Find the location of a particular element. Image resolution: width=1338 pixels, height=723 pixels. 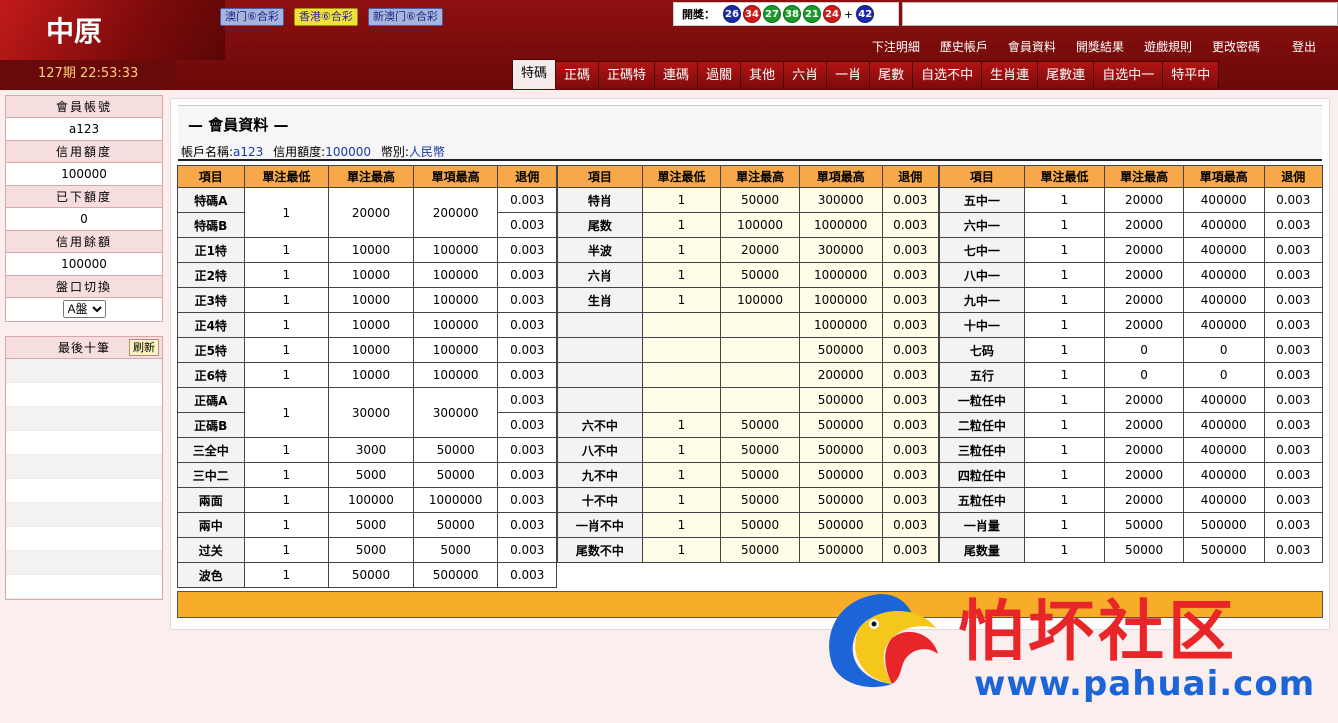

table-row: 九不中 1 50000 500000 0.003 is located at coordinates (748, 475).